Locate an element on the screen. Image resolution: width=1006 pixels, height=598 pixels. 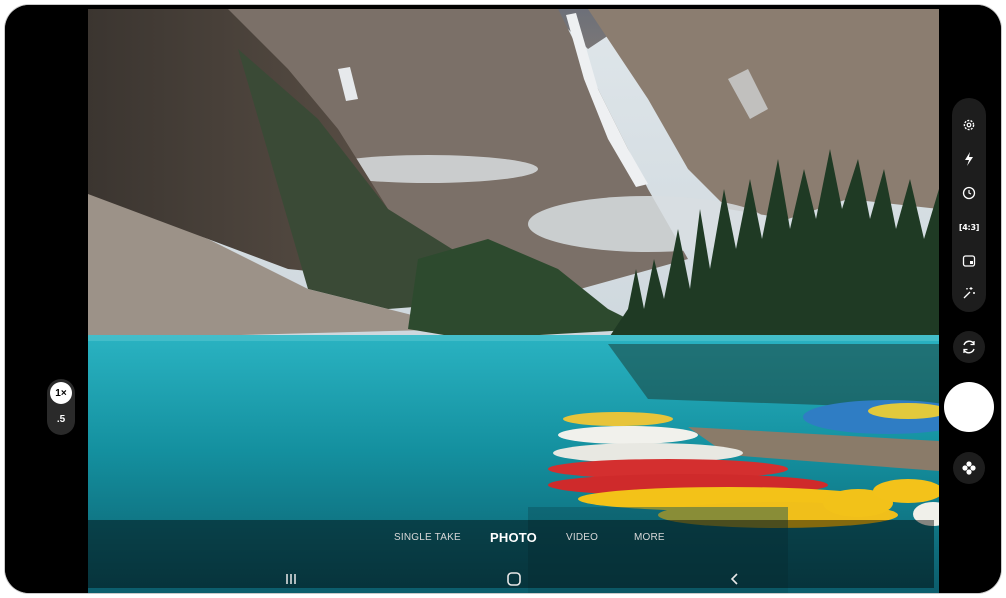
mode-video: VIDEO is located at coordinates (582, 537).